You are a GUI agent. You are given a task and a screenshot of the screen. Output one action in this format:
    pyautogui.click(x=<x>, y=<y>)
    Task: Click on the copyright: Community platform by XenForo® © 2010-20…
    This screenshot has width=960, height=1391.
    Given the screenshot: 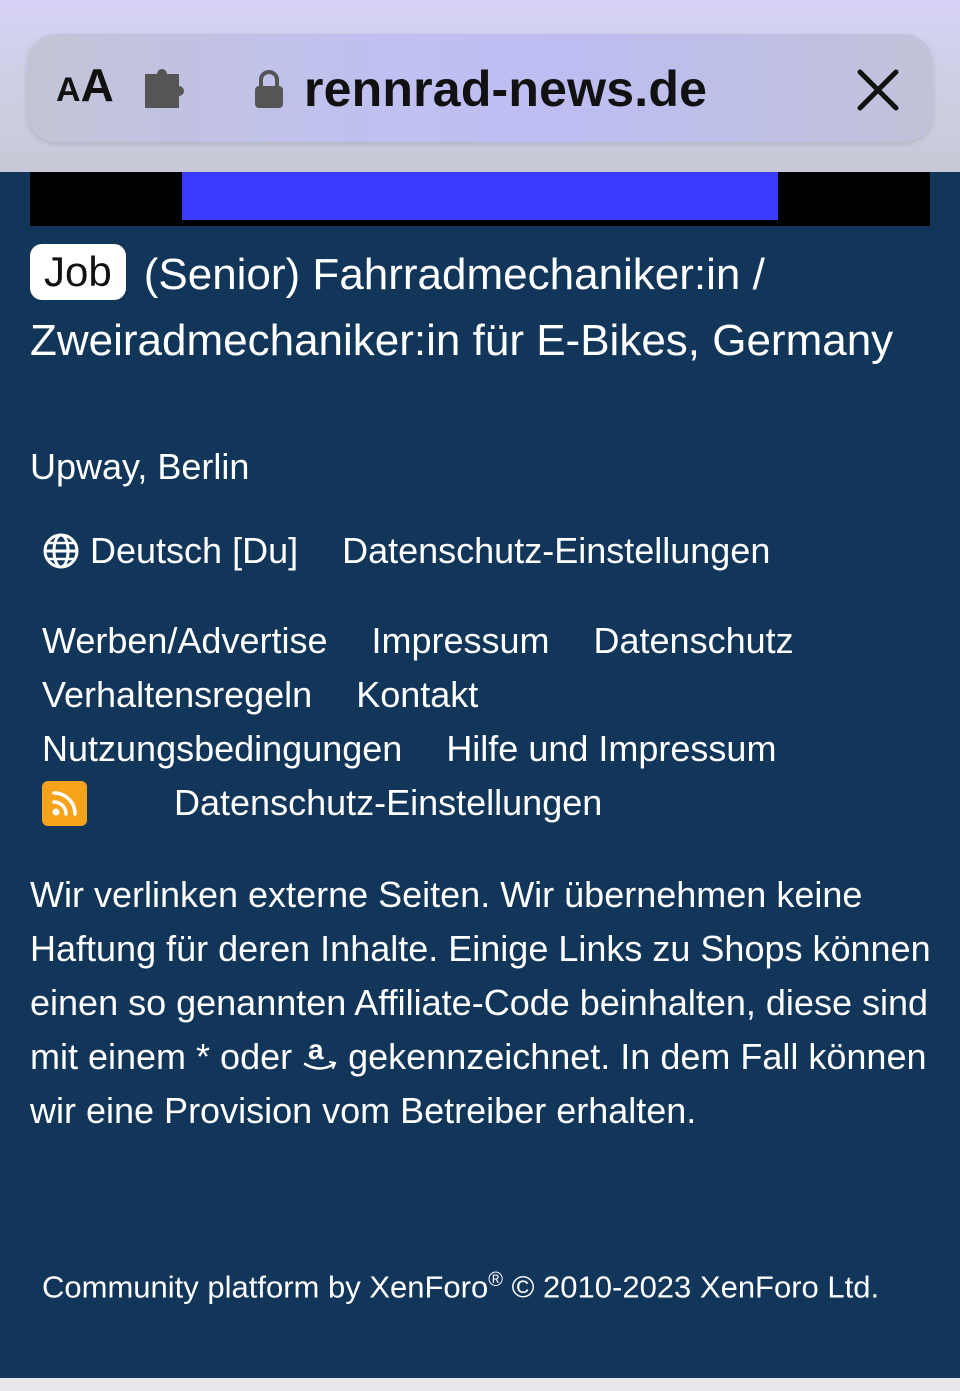 What is the action you would take?
    pyautogui.click(x=482, y=1283)
    